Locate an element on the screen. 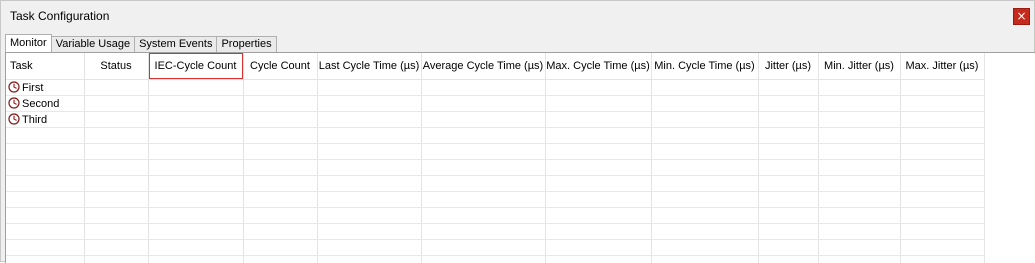 The height and width of the screenshot is (263, 1035). column-header-cycle-count: Cycle Count is located at coordinates (280, 66).